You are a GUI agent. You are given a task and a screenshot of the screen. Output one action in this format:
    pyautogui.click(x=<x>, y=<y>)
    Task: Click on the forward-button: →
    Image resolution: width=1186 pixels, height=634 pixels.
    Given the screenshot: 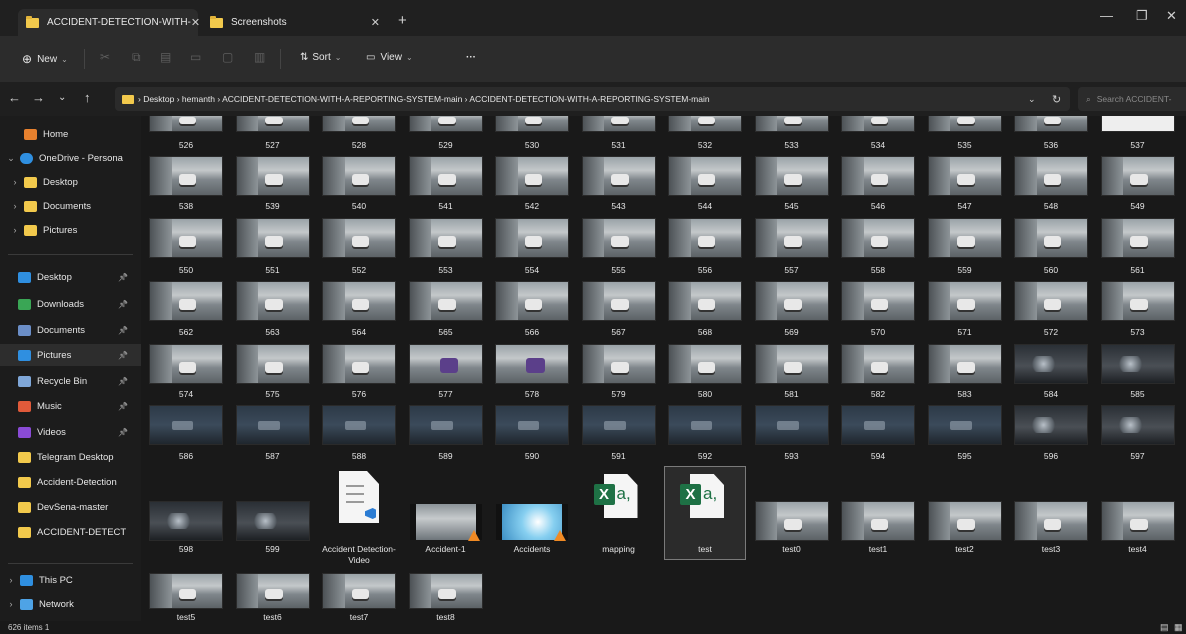 What is the action you would take?
    pyautogui.click(x=38, y=97)
    